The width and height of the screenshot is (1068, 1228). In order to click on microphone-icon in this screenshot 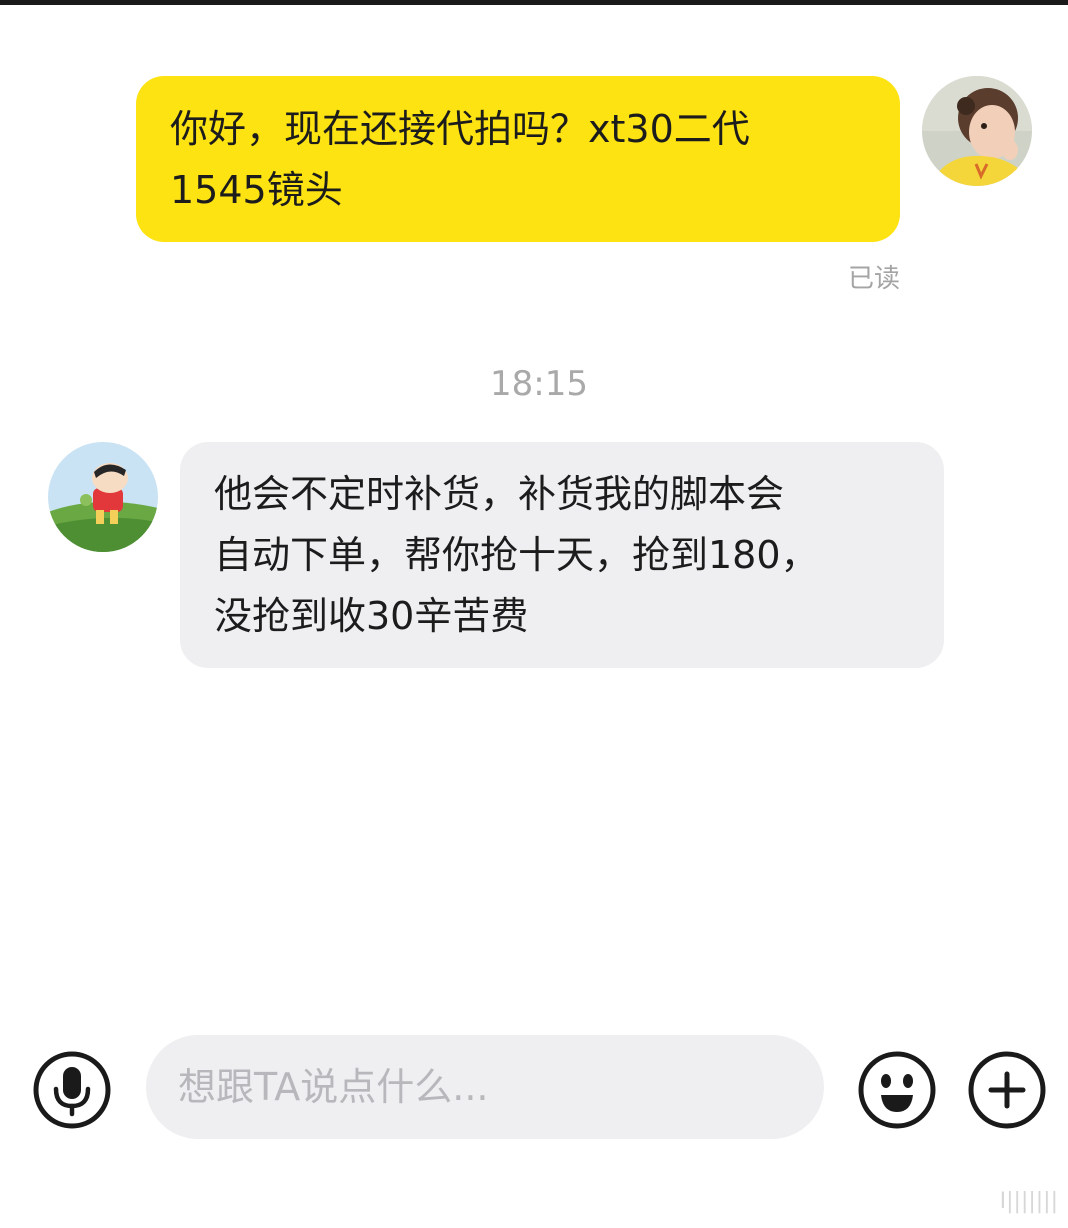, I will do `click(72, 1090)`.